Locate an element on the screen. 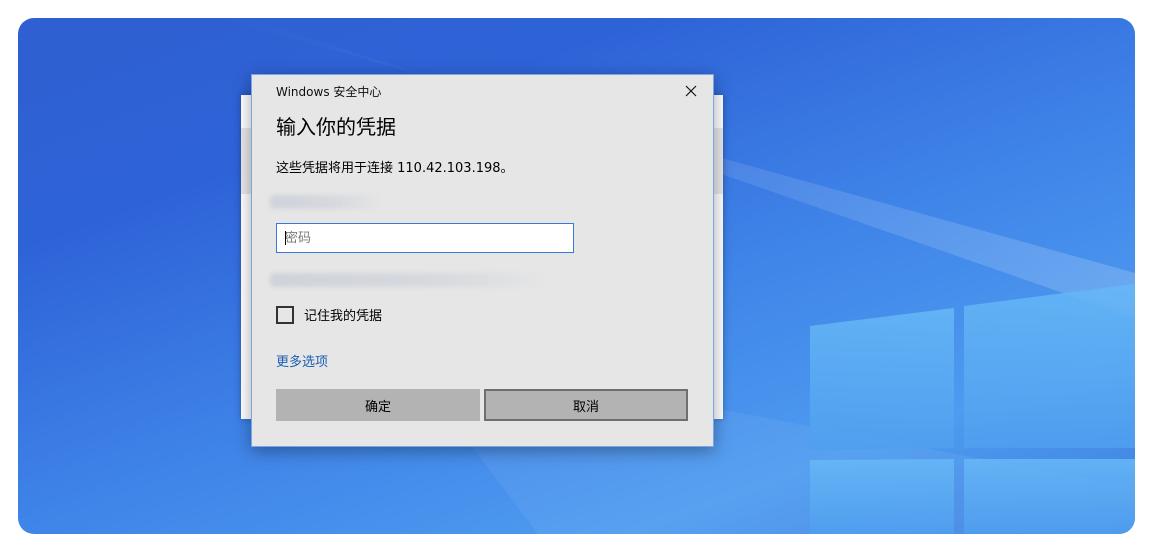  blurred-info is located at coordinates (408, 280).